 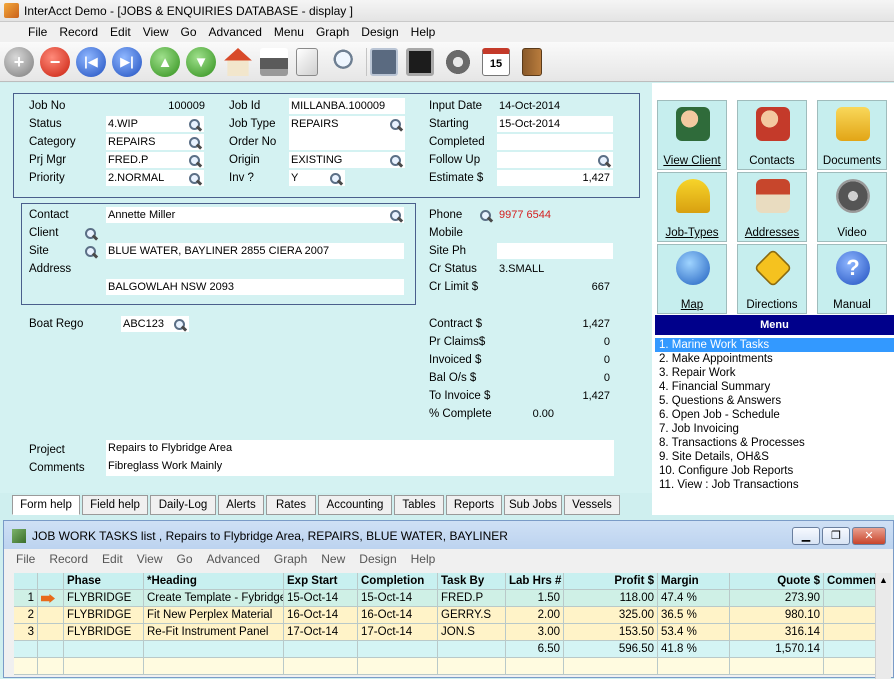 What do you see at coordinates (192, 559) in the screenshot?
I see `sub-menu-go: Go` at bounding box center [192, 559].